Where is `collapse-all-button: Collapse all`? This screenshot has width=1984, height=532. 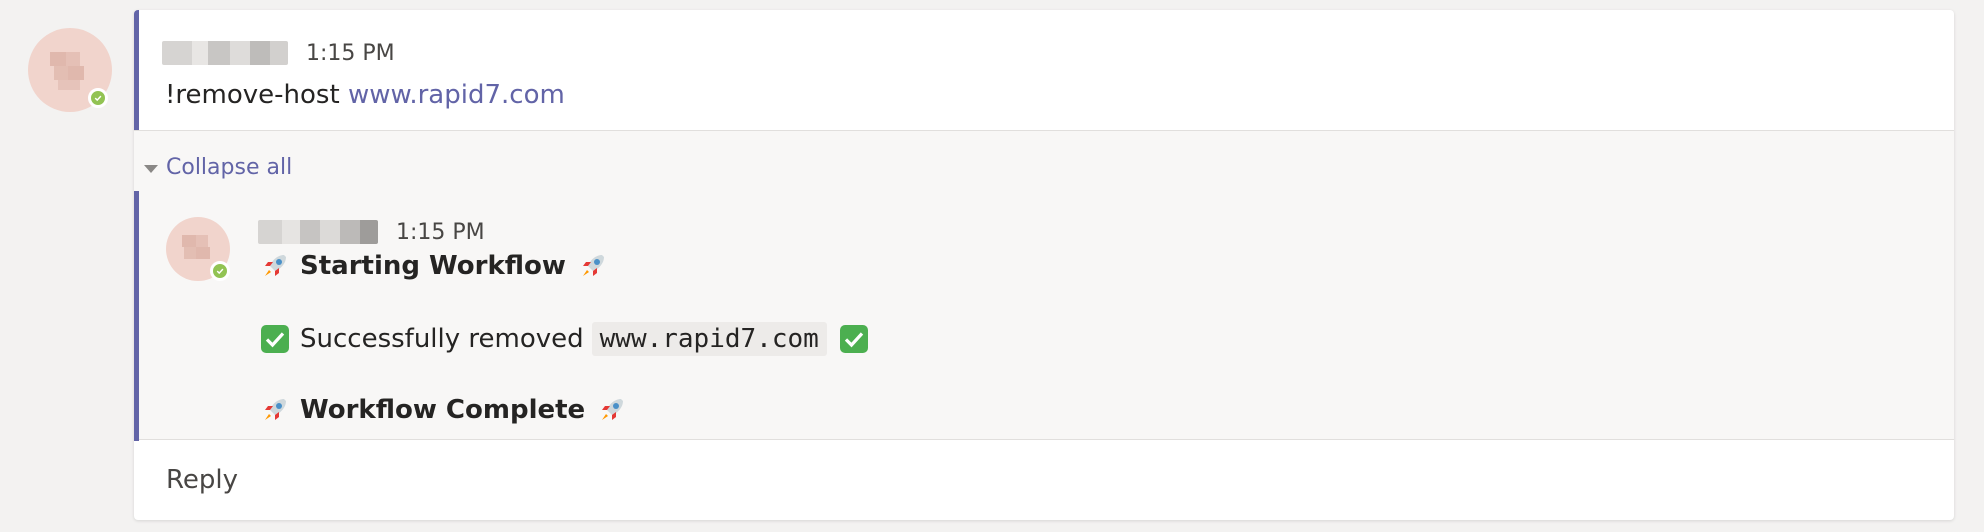
collapse-all-button: Collapse all is located at coordinates (218, 167).